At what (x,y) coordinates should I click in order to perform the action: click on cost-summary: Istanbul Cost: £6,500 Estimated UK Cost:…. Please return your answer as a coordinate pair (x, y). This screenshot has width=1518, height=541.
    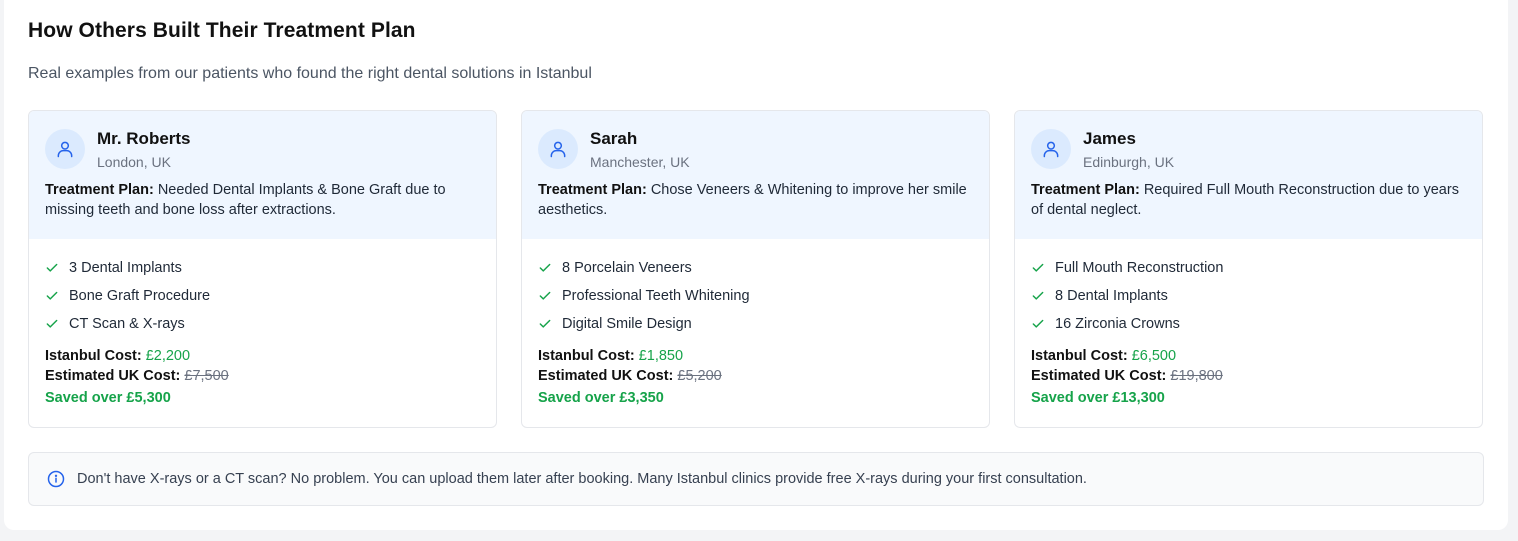
    Looking at the image, I should click on (1248, 366).